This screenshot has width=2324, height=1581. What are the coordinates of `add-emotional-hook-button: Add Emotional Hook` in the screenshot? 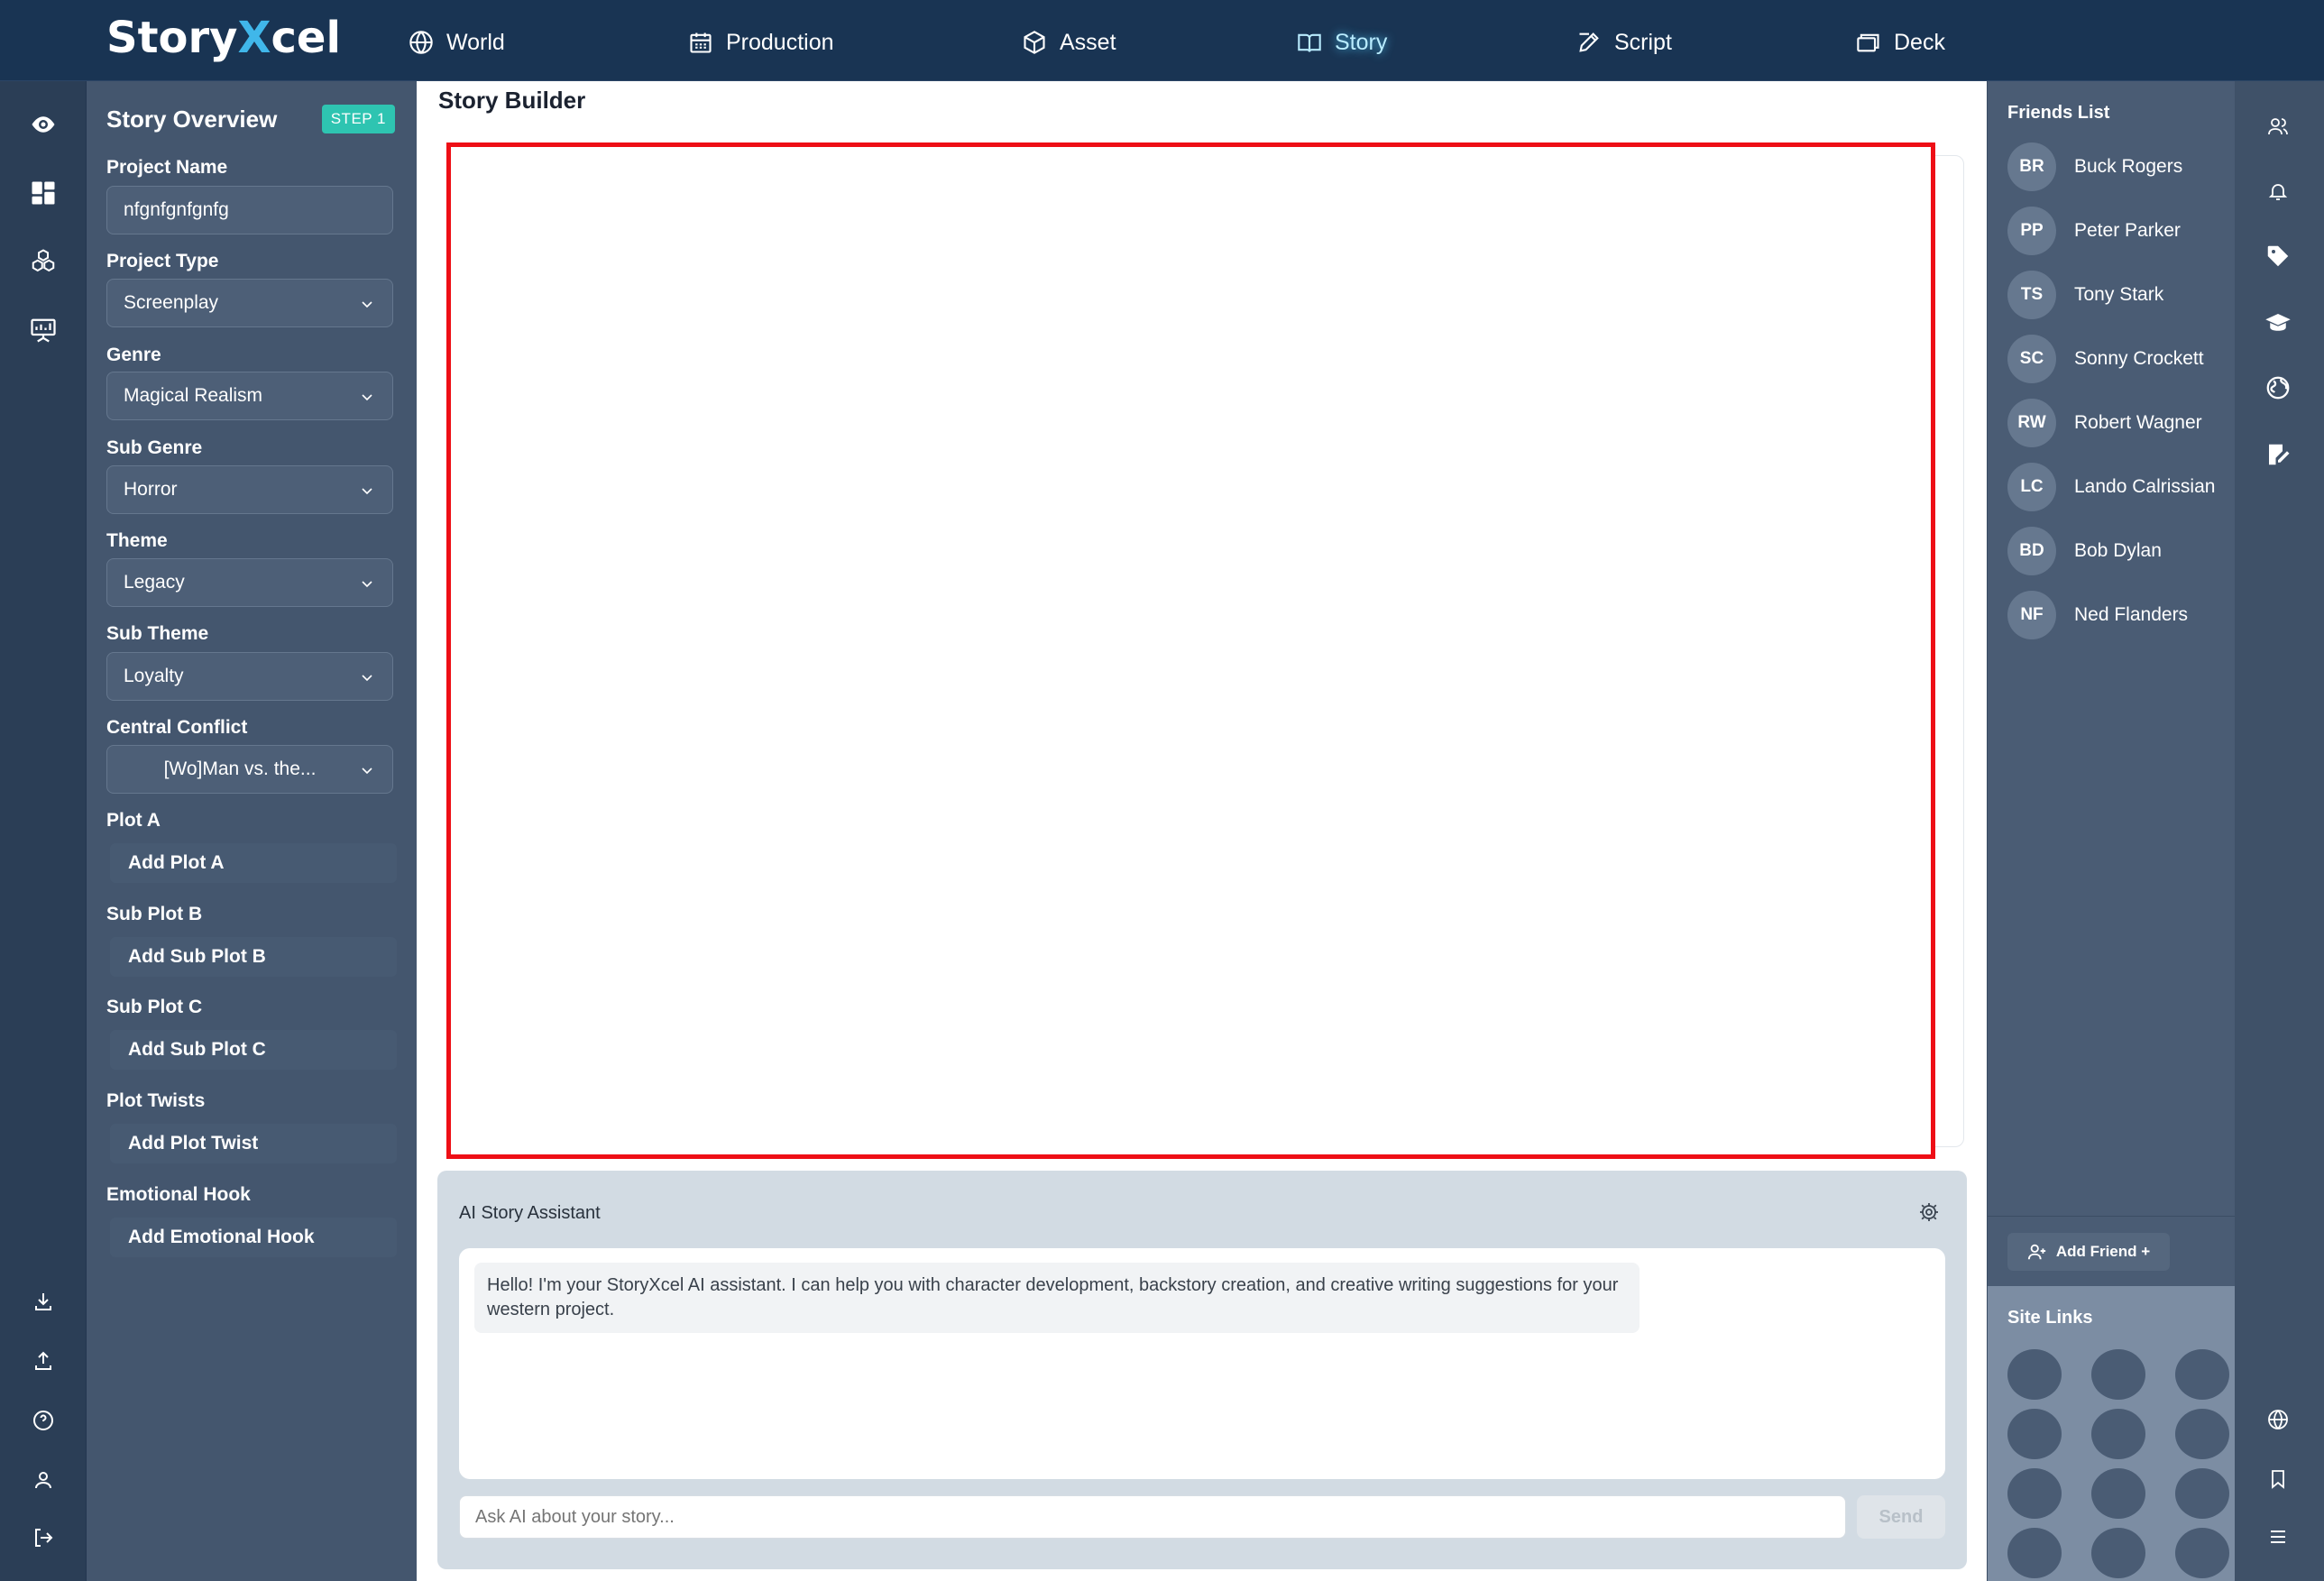 It's located at (253, 1237).